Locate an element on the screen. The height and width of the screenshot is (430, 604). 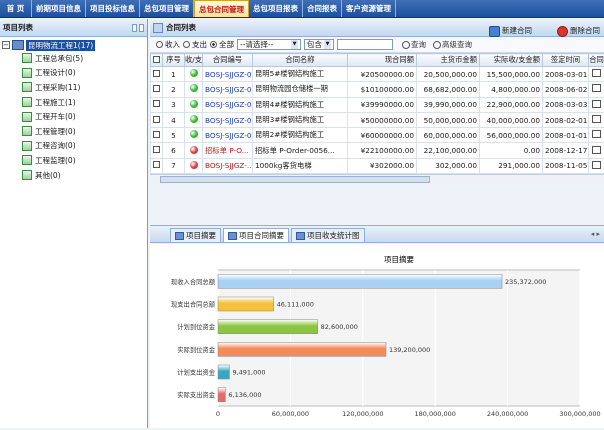
search-input is located at coordinates (365, 44).